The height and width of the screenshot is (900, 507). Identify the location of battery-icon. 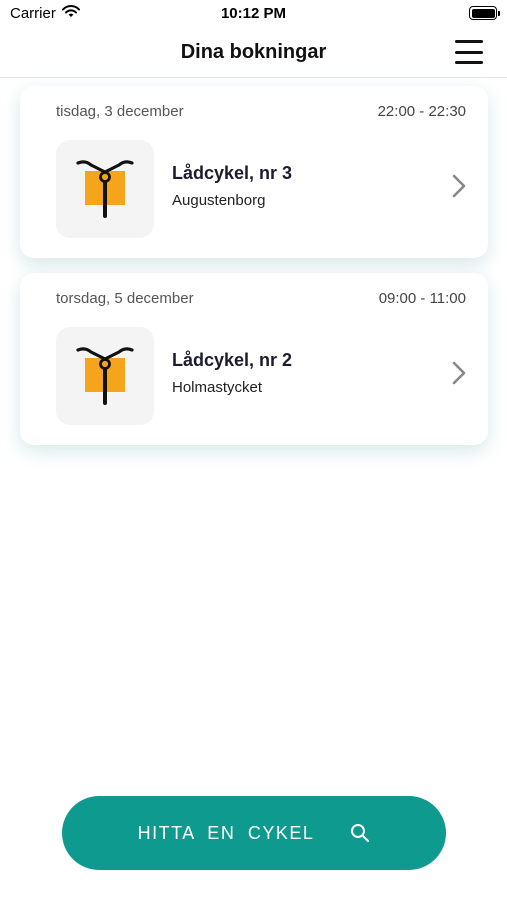
(484, 13).